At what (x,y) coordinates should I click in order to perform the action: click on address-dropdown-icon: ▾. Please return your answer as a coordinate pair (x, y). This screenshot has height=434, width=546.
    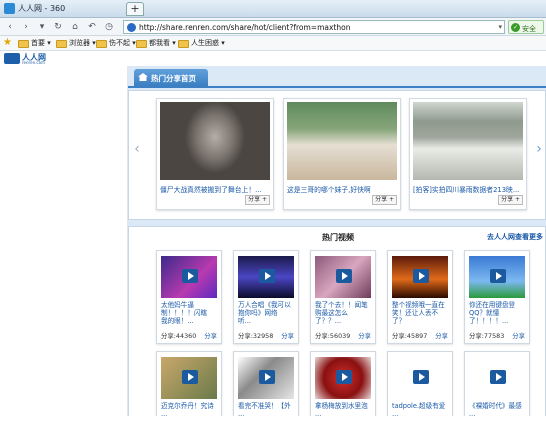
    Looking at the image, I should click on (500, 27).